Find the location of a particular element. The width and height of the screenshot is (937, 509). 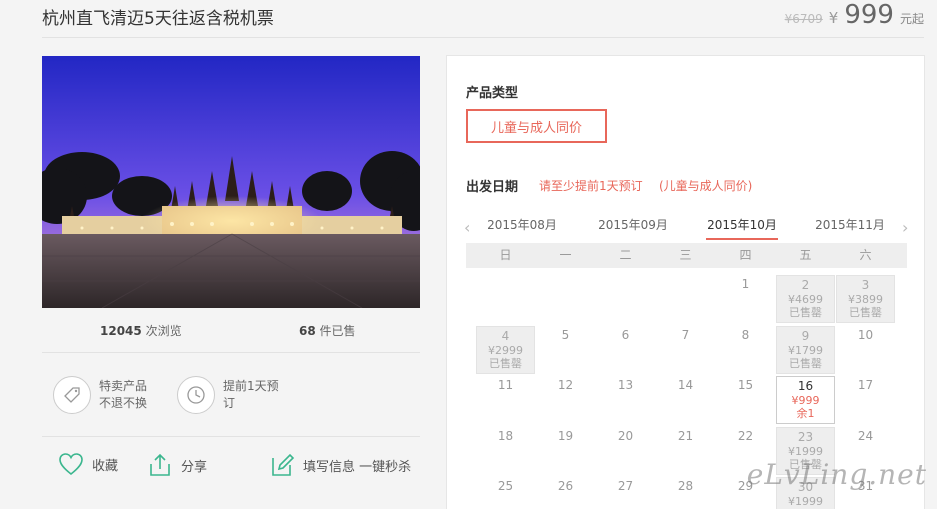

calendar-day: 11 is located at coordinates (505, 400).